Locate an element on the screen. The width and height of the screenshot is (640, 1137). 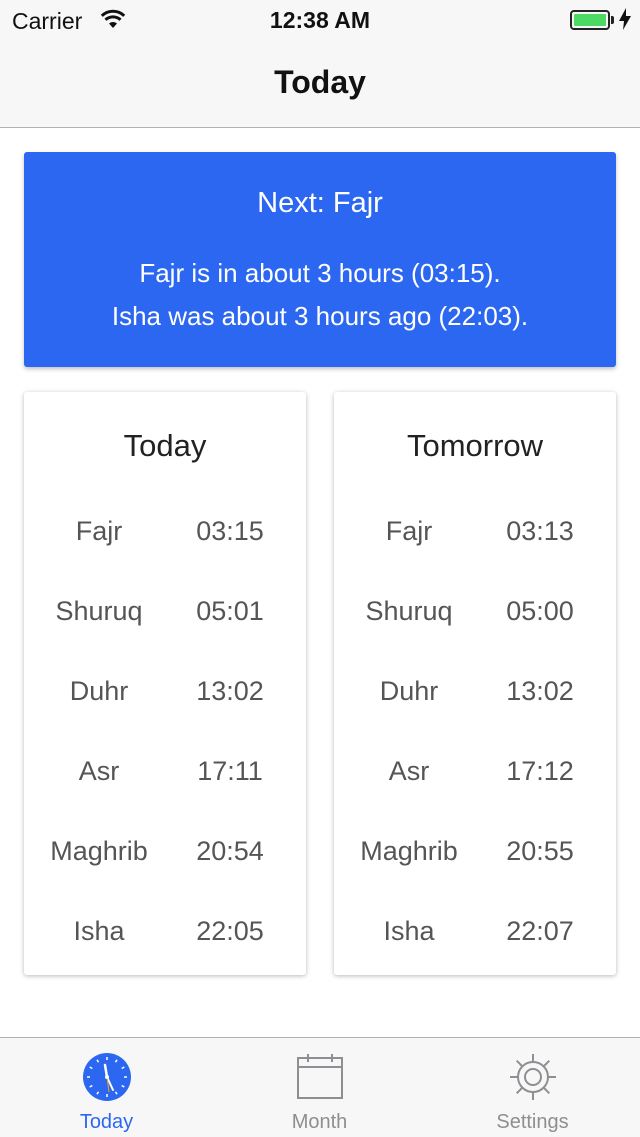
status-time: 12:38 AM is located at coordinates (320, 20).